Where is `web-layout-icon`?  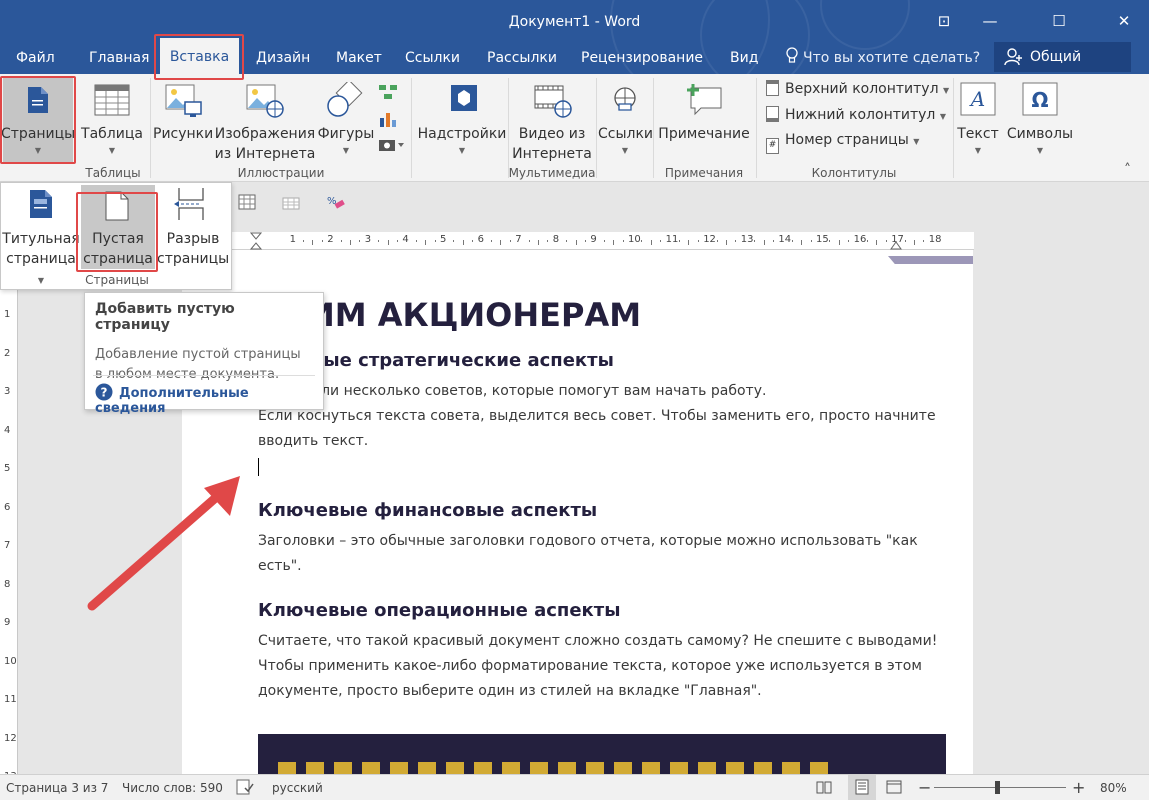
web-layout-icon is located at coordinates (894, 788).